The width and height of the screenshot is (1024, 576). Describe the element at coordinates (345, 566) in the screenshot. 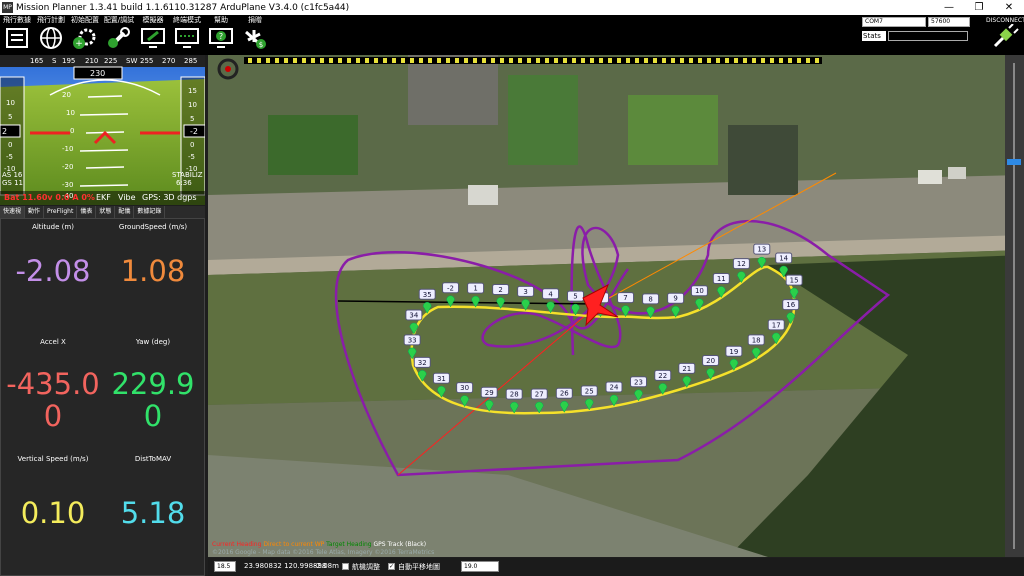

I see `auto-pan-checkbox` at that location.